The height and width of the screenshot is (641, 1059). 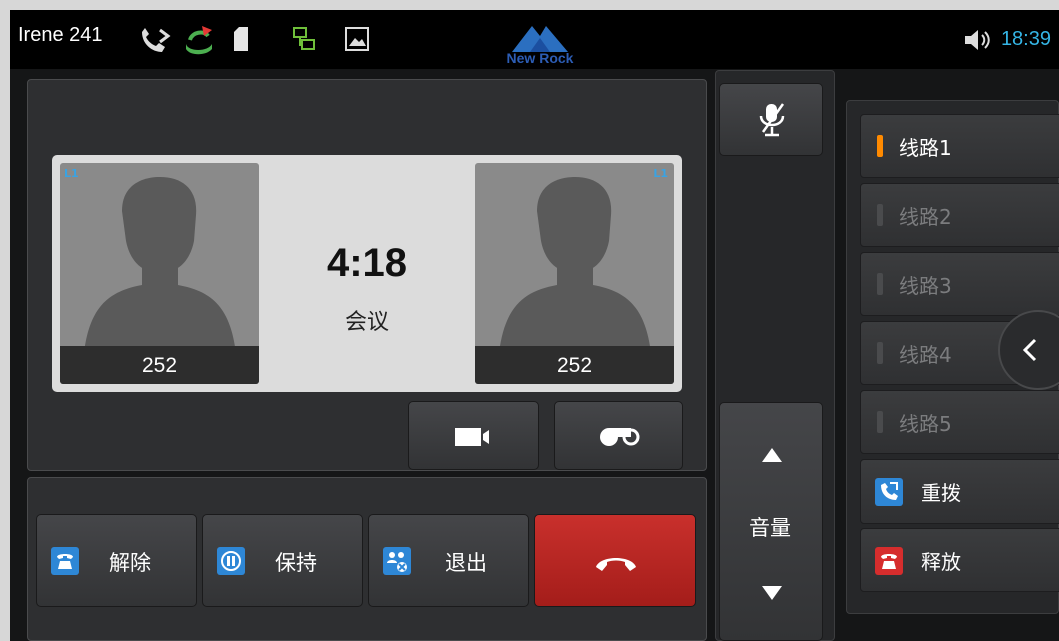 What do you see at coordinates (772, 455) in the screenshot?
I see `volume-up-icon` at bounding box center [772, 455].